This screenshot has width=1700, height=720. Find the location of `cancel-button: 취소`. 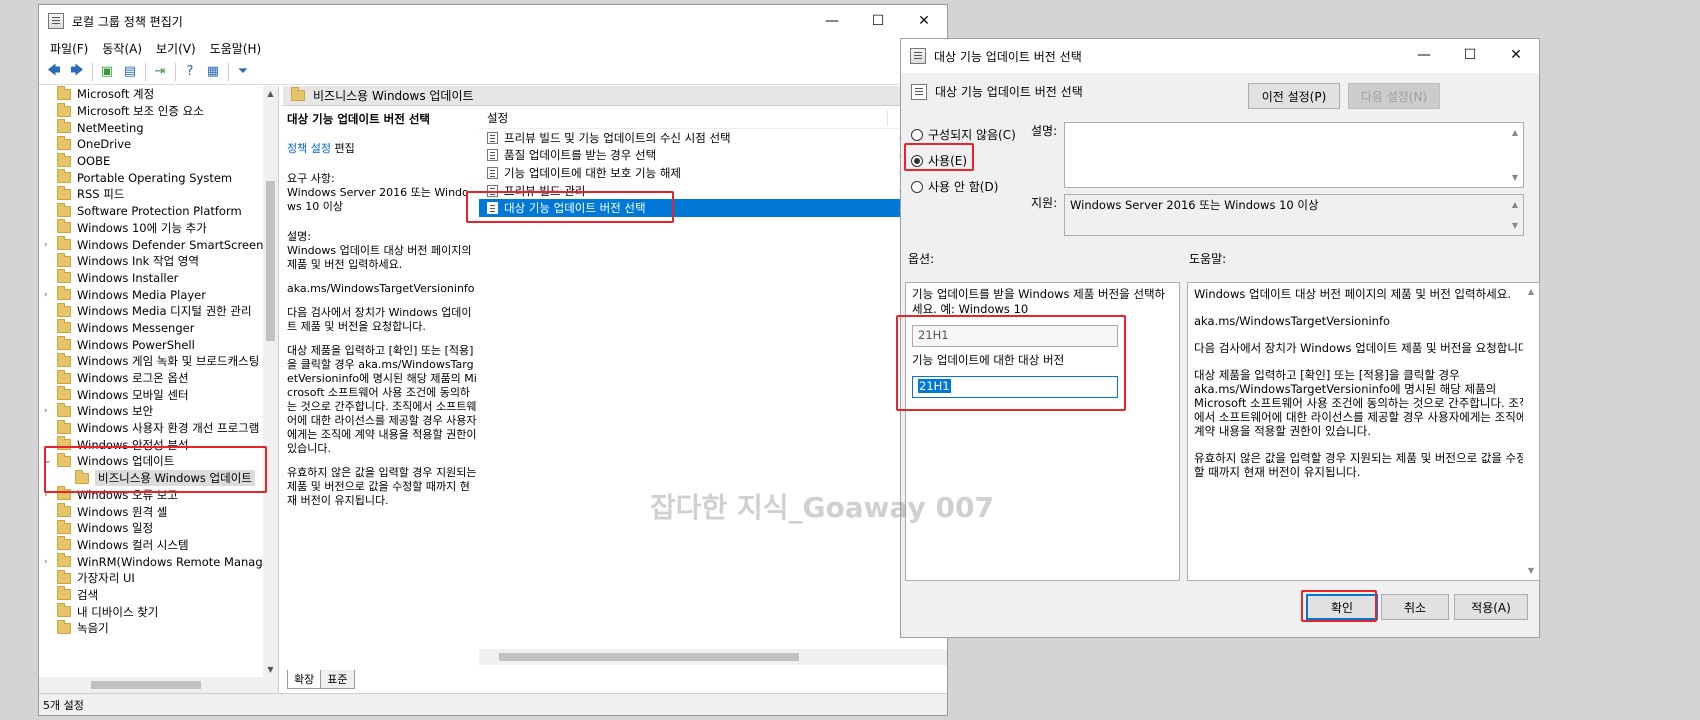

cancel-button: 취소 is located at coordinates (1415, 607).